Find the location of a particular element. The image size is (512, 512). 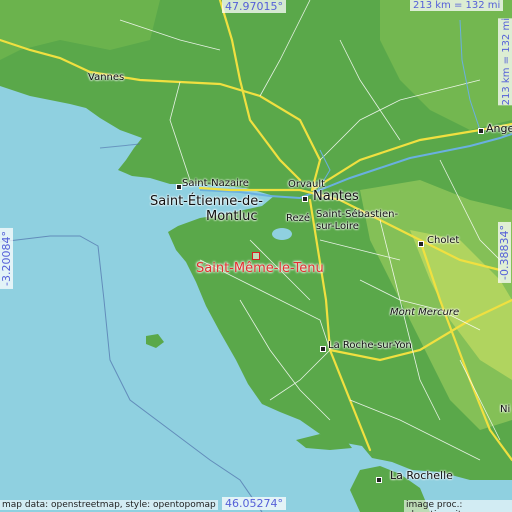

city-label-la-rochelle: La Rochelle is located at coordinates (421, 475).